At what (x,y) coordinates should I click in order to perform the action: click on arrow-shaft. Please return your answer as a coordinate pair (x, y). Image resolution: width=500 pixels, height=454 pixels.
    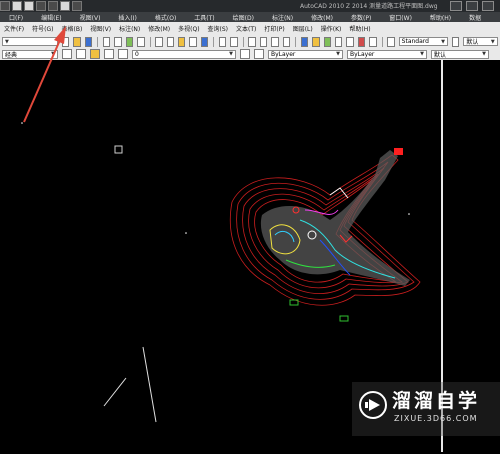
    Looking at the image, I should click on (42, 81).